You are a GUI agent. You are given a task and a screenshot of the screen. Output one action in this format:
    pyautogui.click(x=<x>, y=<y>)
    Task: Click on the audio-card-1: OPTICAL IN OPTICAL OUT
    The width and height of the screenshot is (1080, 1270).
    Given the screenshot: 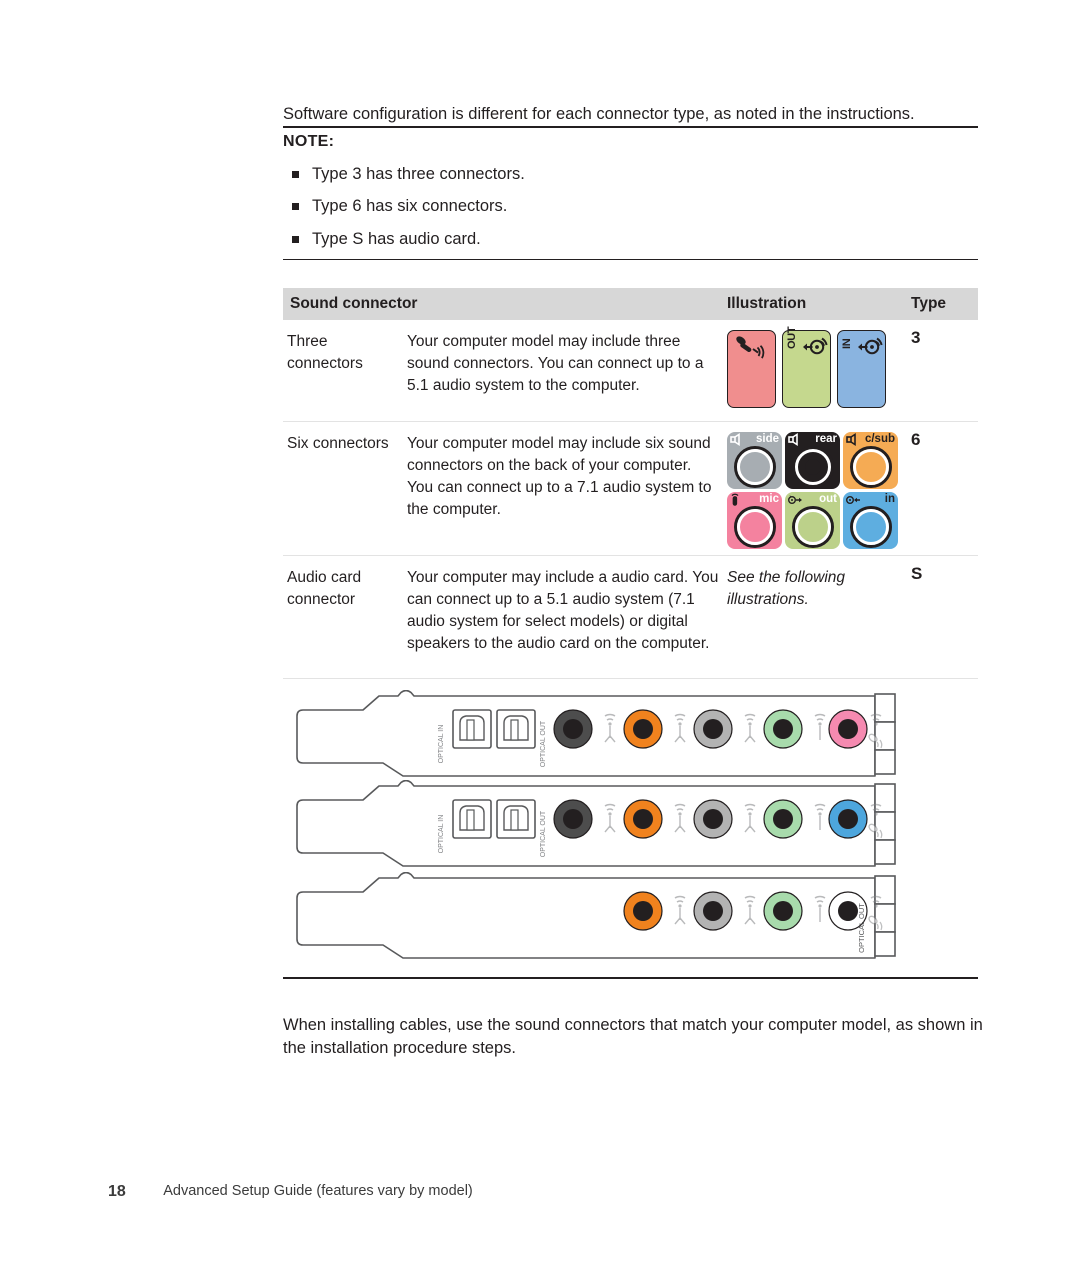 What is the action you would take?
    pyautogui.click(x=596, y=733)
    